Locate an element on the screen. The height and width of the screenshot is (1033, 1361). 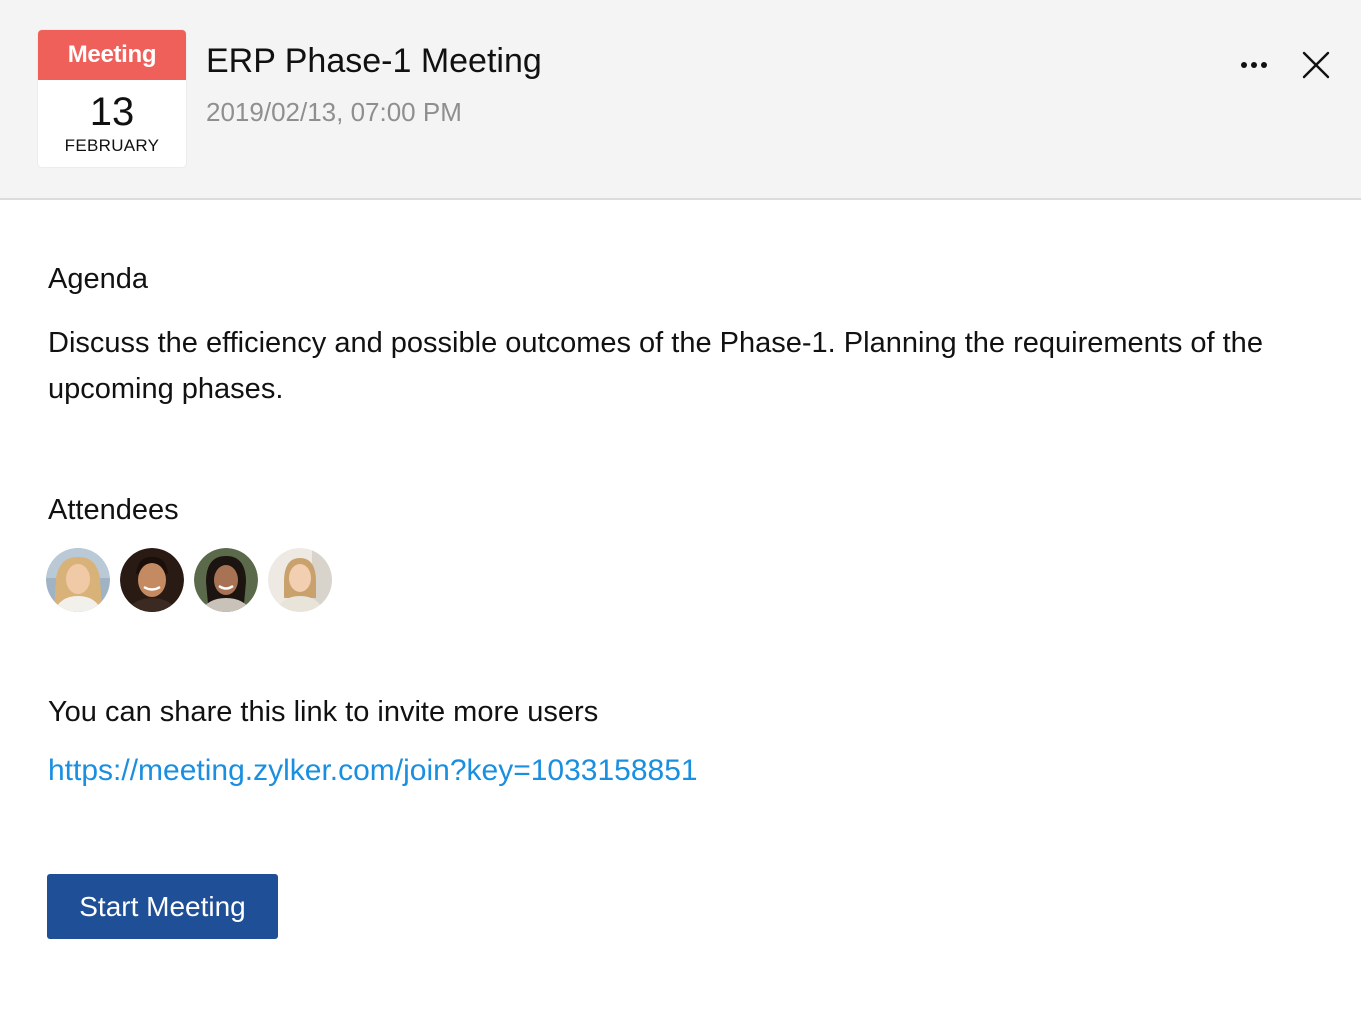
start-meeting-button: Start Meeting is located at coordinates (162, 906).